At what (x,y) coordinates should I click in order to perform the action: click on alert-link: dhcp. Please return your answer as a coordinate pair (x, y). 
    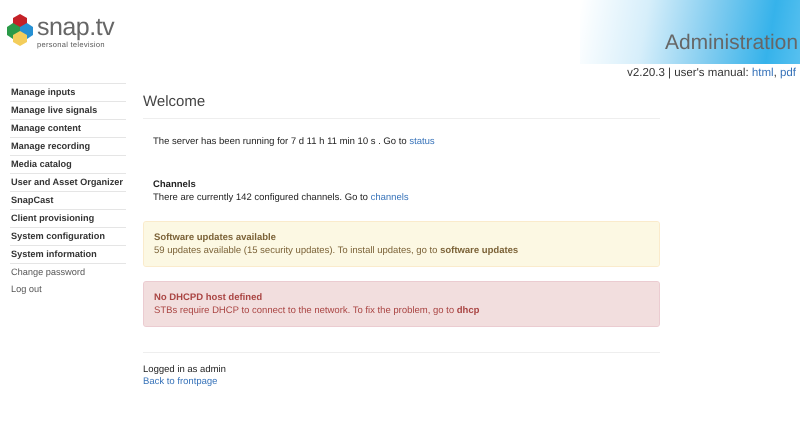
    Looking at the image, I should click on (468, 310).